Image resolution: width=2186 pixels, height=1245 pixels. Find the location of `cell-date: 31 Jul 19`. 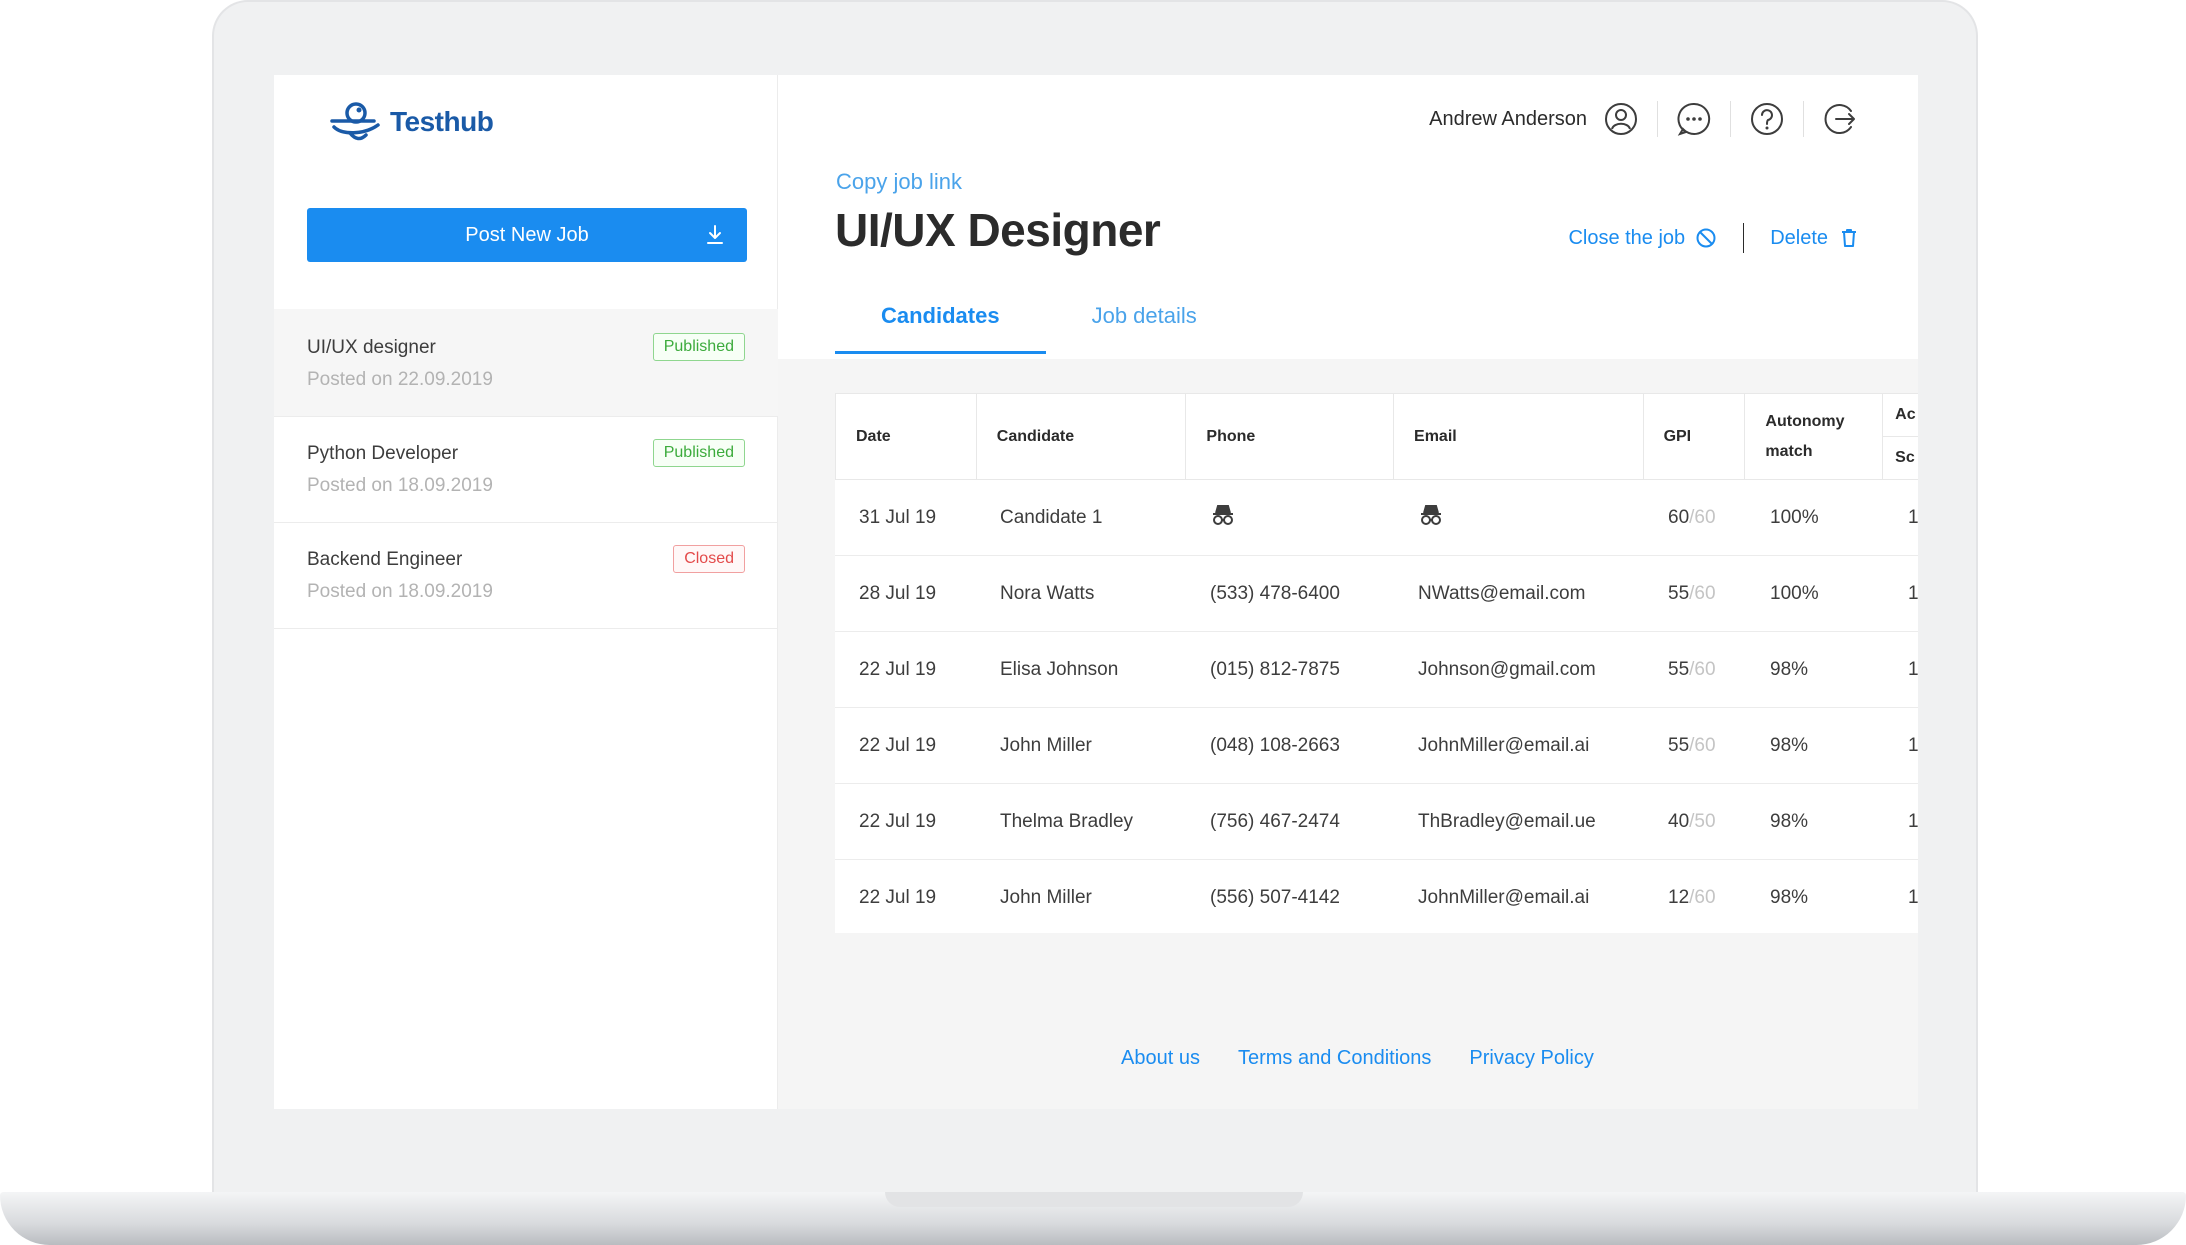

cell-date: 31 Jul 19 is located at coordinates (898, 517).